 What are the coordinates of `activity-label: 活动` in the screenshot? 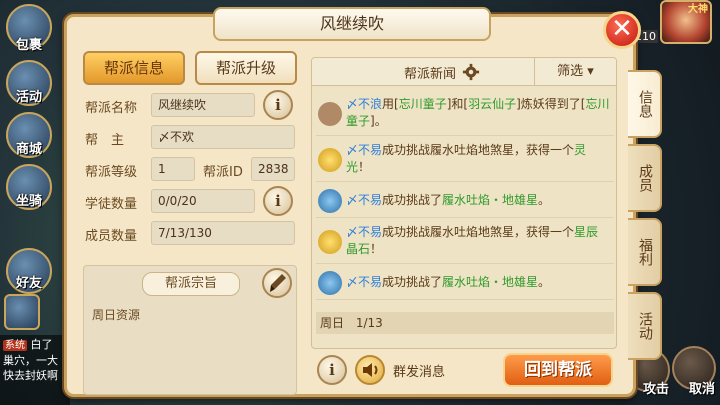 It's located at (28, 97).